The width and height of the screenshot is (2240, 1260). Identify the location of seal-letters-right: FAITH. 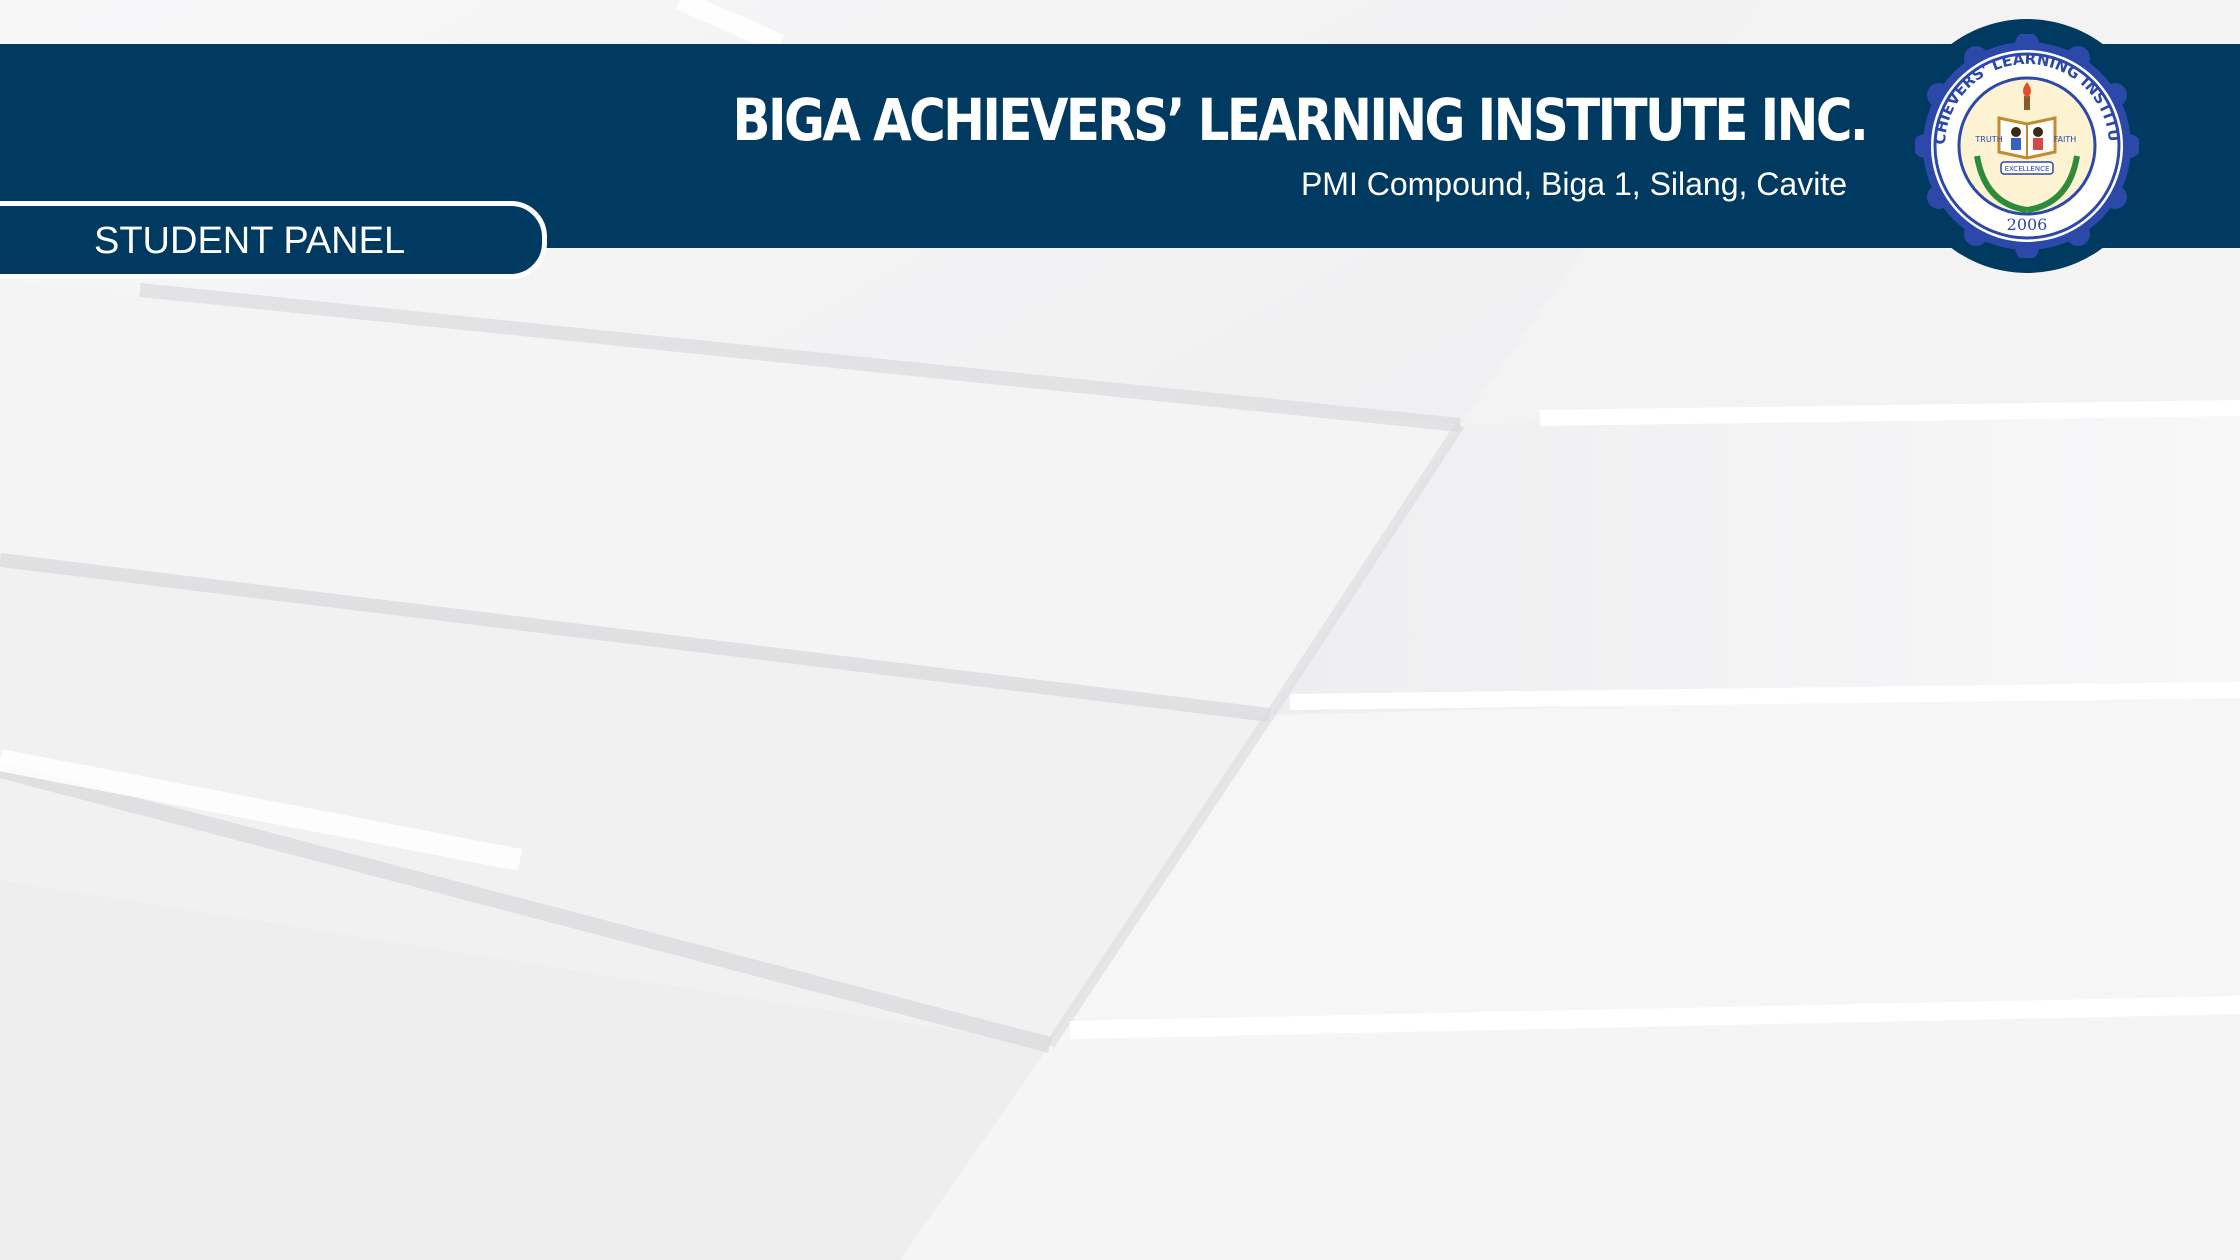
(2065, 139).